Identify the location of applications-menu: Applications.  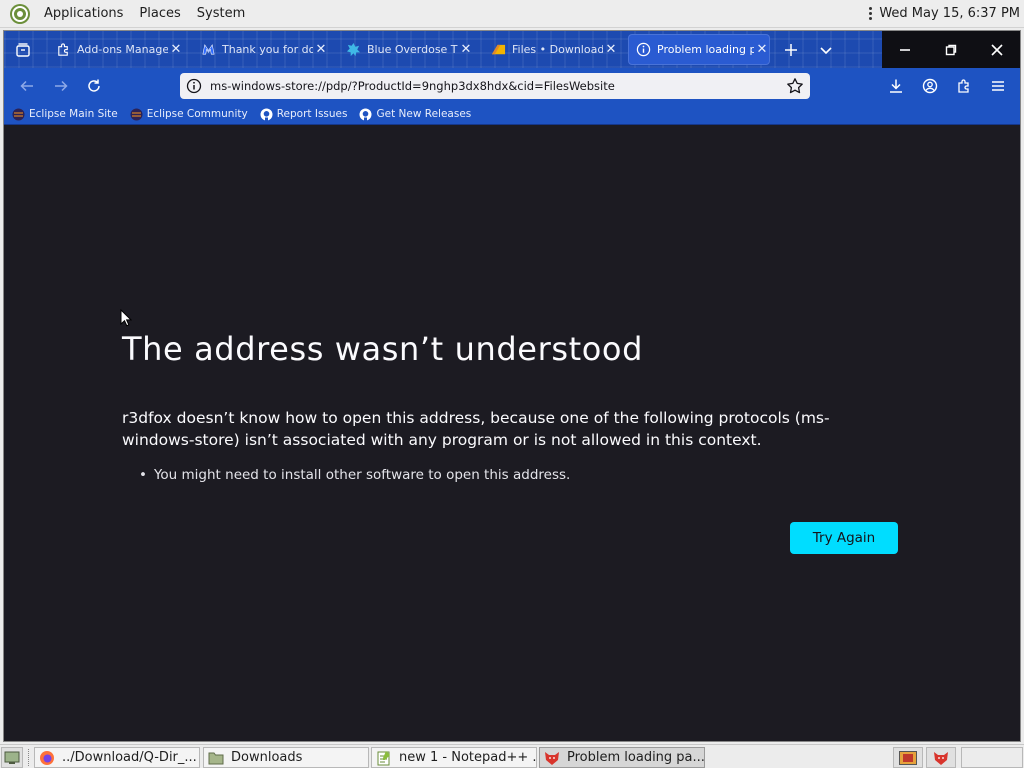
(83, 13).